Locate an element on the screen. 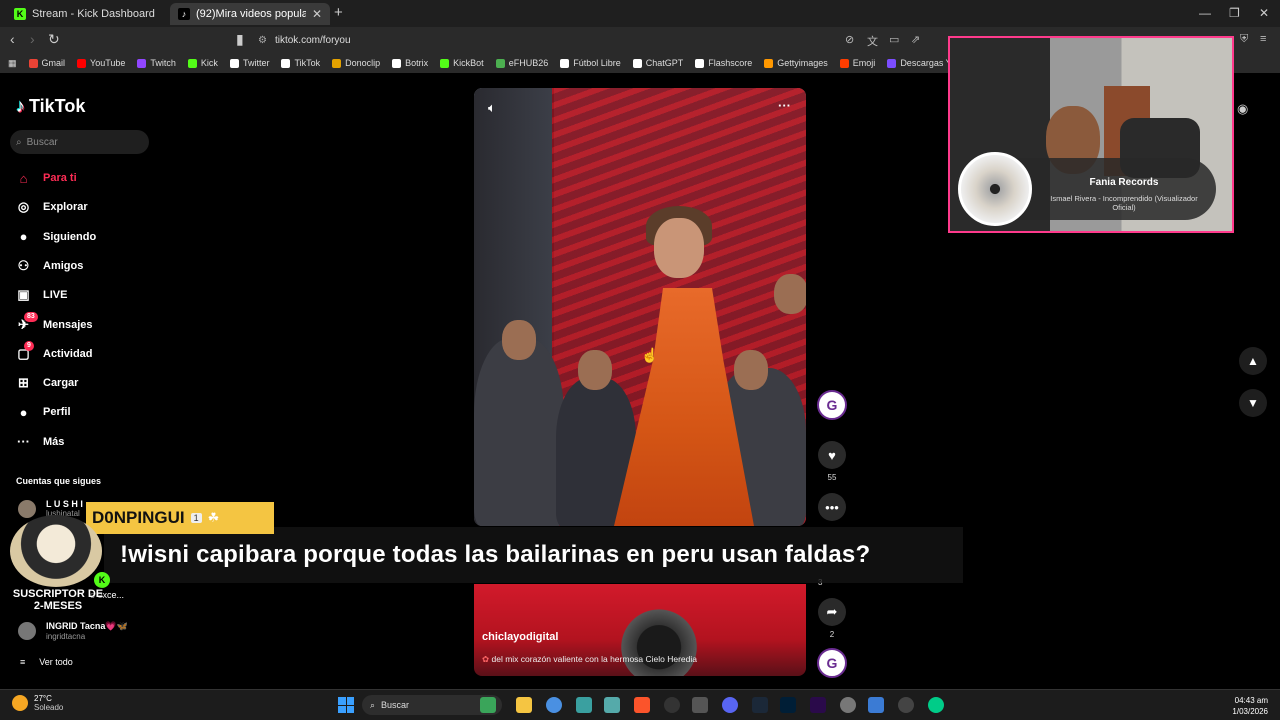 The width and height of the screenshot is (1280, 720). steam-icon is located at coordinates (760, 705).